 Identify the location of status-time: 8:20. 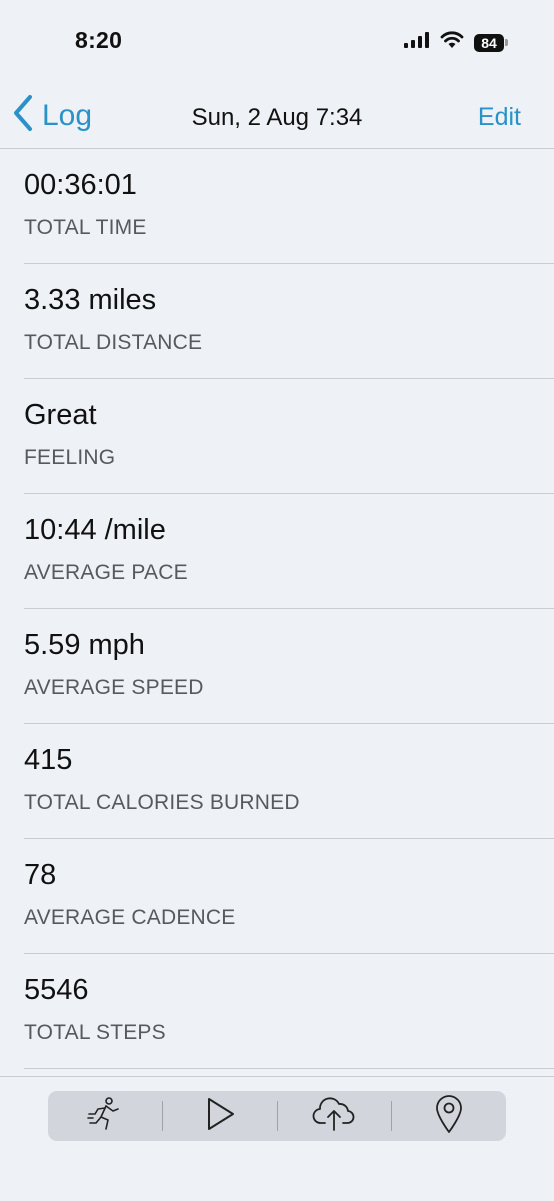
(99, 40).